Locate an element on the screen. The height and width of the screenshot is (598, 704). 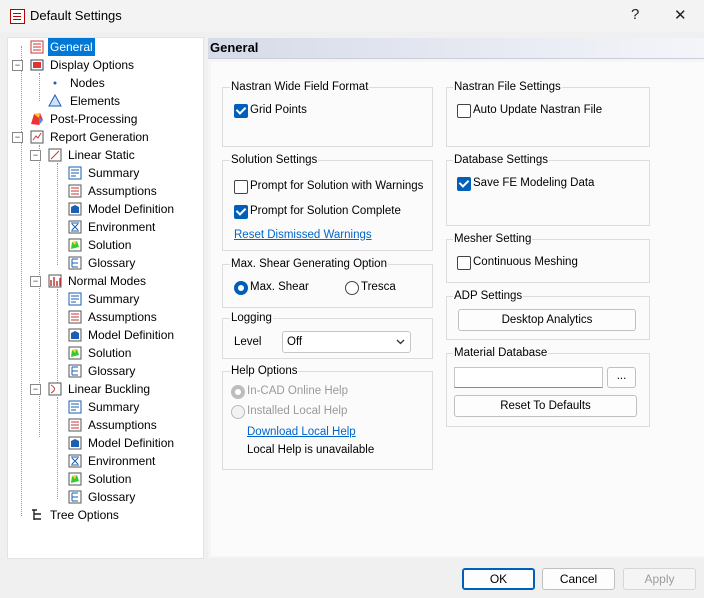
ok-button: OK is located at coordinates (498, 579).